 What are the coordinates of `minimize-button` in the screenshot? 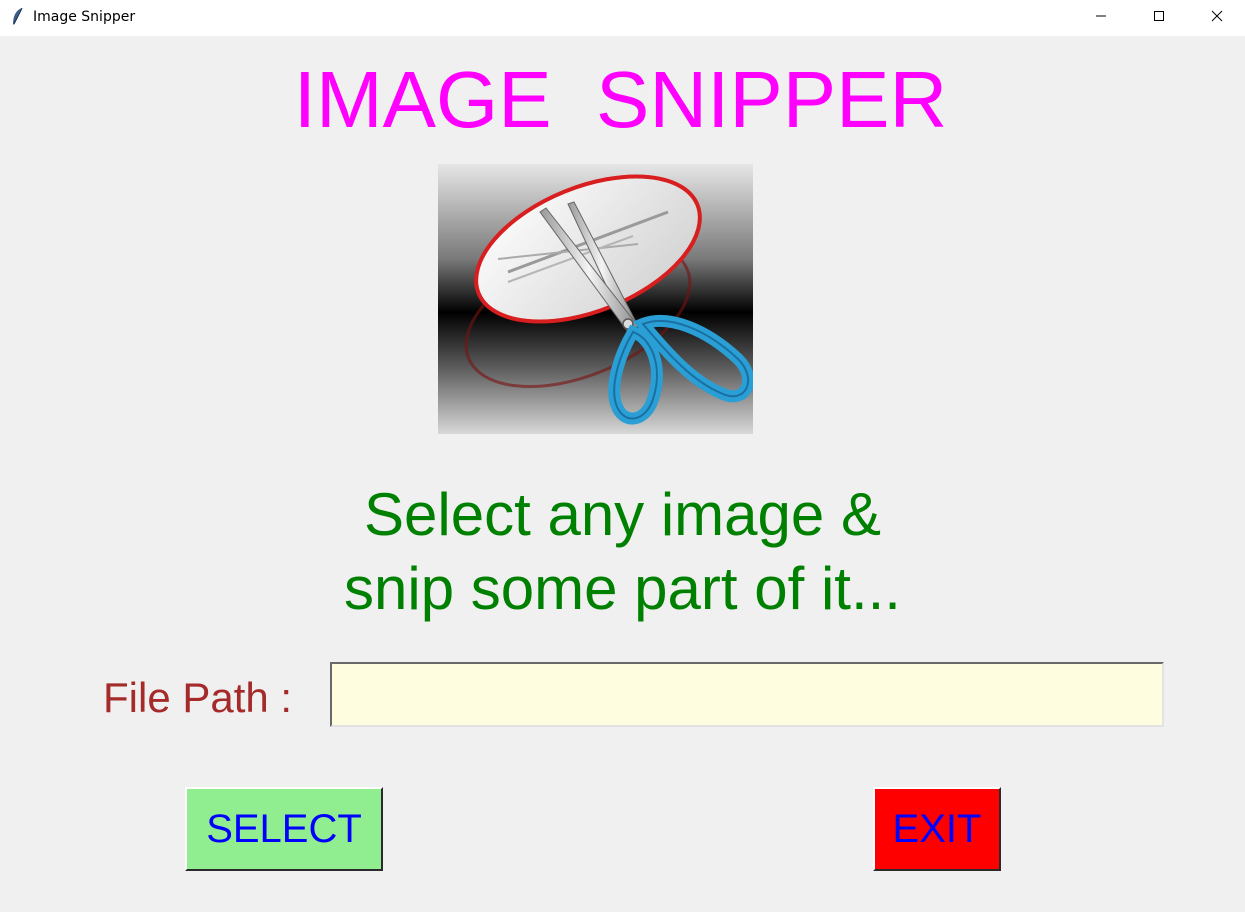 It's located at (1101, 18).